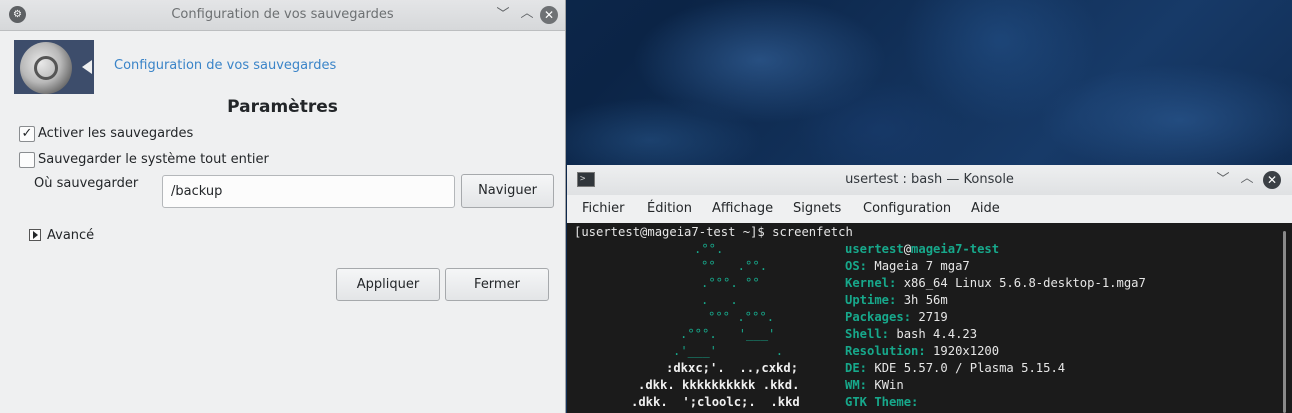 The image size is (1292, 413). Describe the element at coordinates (732, 368) in the screenshot. I see `ascii-logo-line: :dkxc;'. ..,cxkd;` at that location.